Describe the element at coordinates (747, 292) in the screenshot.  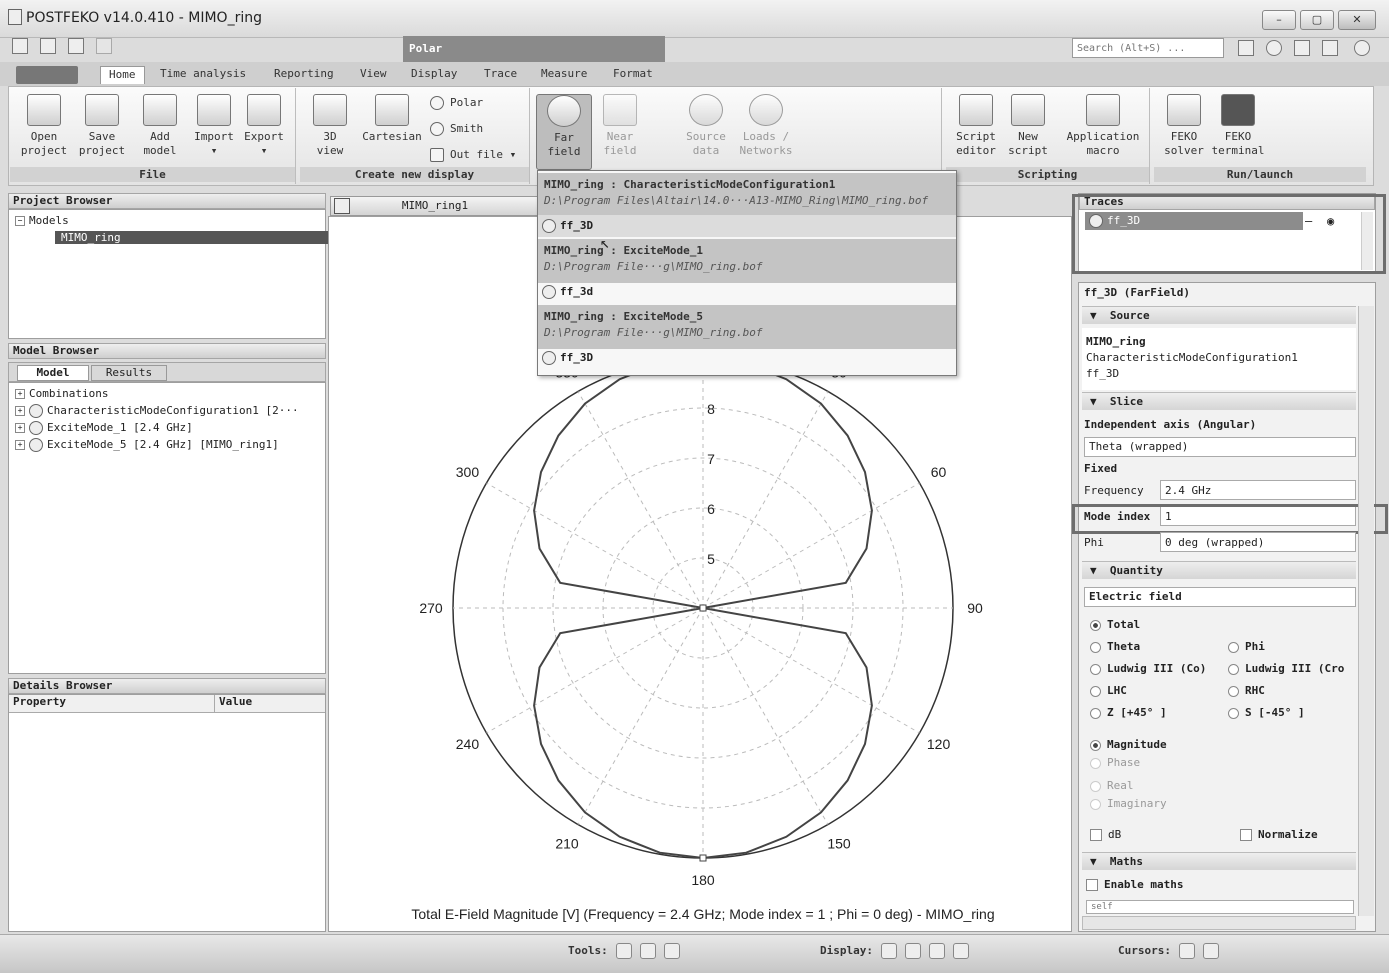
I see `dropdown-item-ff-2: ff_3d` at that location.